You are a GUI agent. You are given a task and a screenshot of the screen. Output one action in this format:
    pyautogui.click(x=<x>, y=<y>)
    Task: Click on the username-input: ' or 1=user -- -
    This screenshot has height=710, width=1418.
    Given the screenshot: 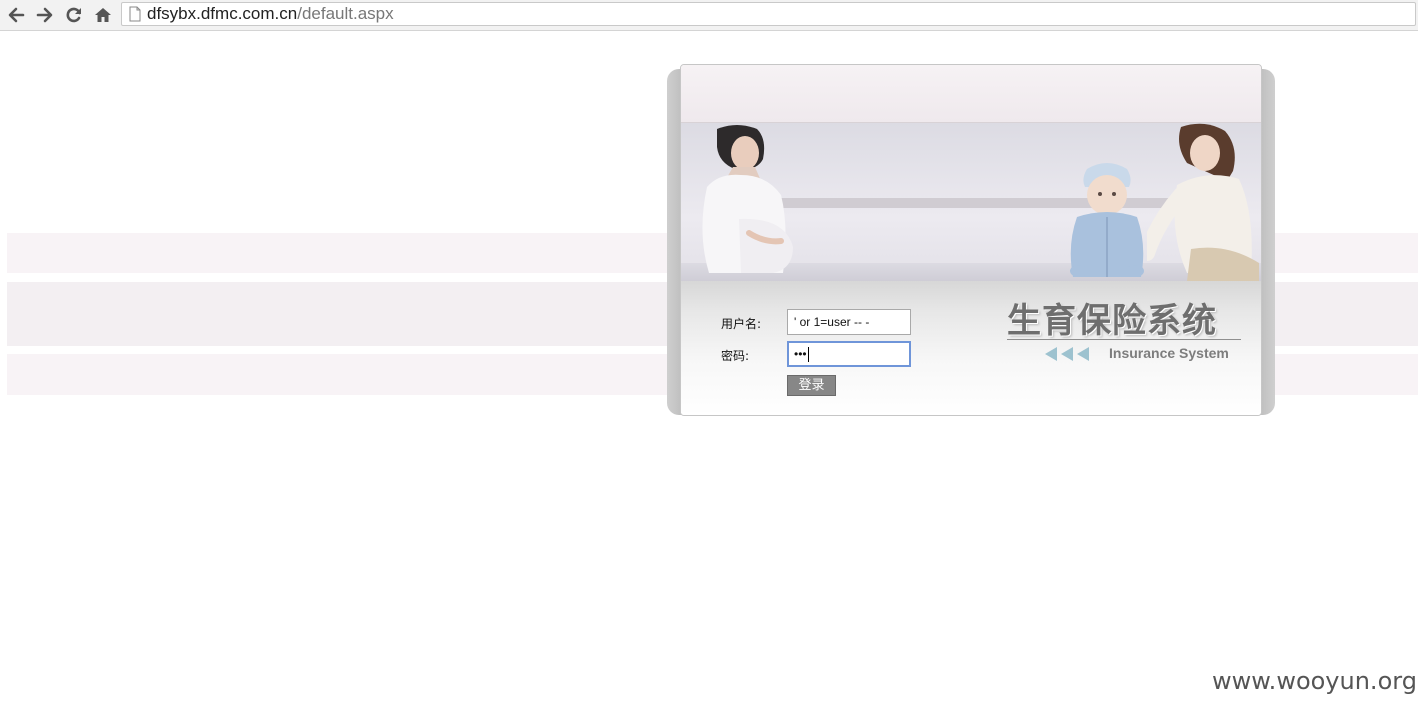 What is the action you would take?
    pyautogui.click(x=849, y=322)
    